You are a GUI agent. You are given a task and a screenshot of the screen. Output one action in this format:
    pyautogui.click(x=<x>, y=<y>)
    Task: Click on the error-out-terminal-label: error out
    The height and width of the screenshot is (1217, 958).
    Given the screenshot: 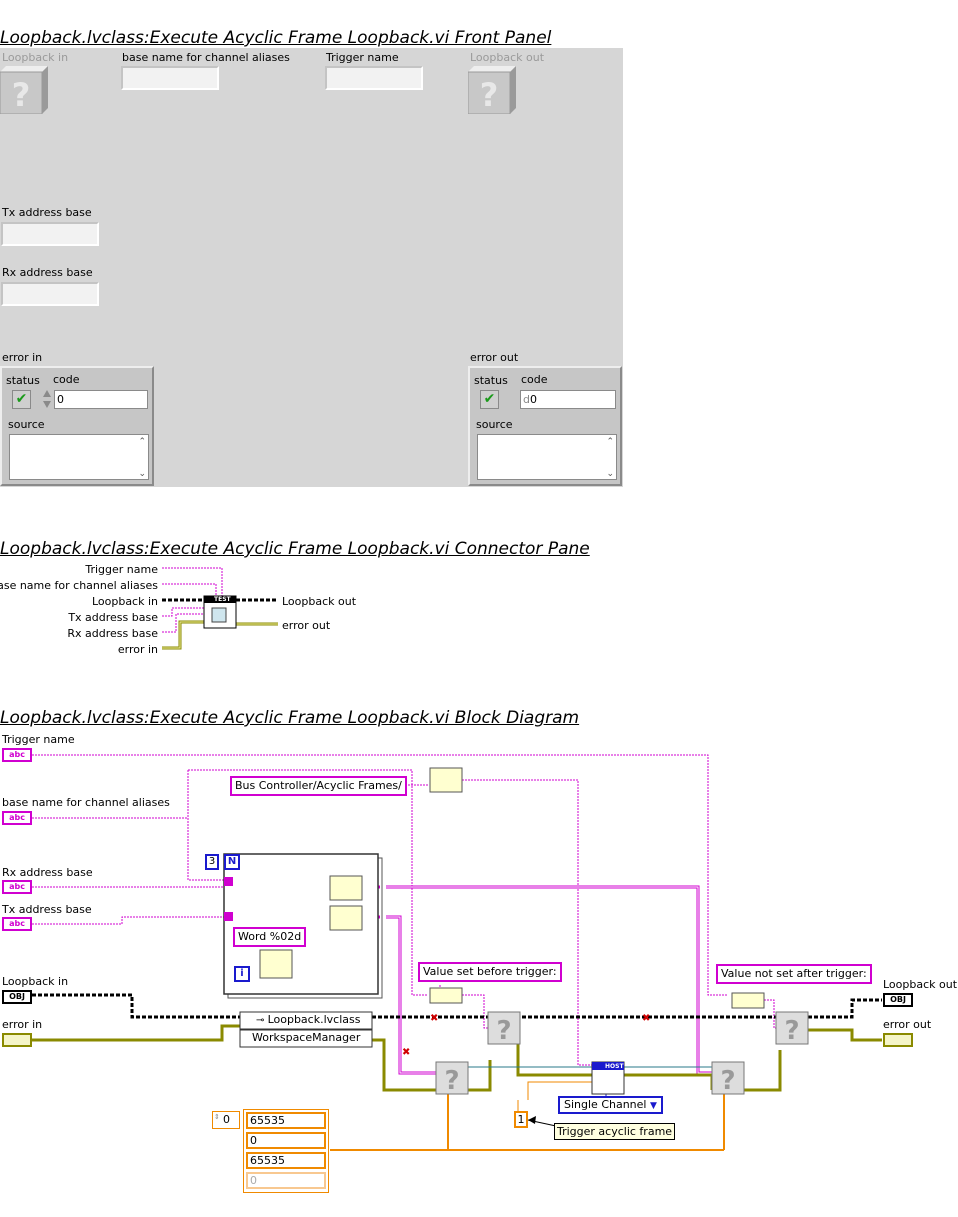 What is the action you would take?
    pyautogui.click(x=907, y=1024)
    